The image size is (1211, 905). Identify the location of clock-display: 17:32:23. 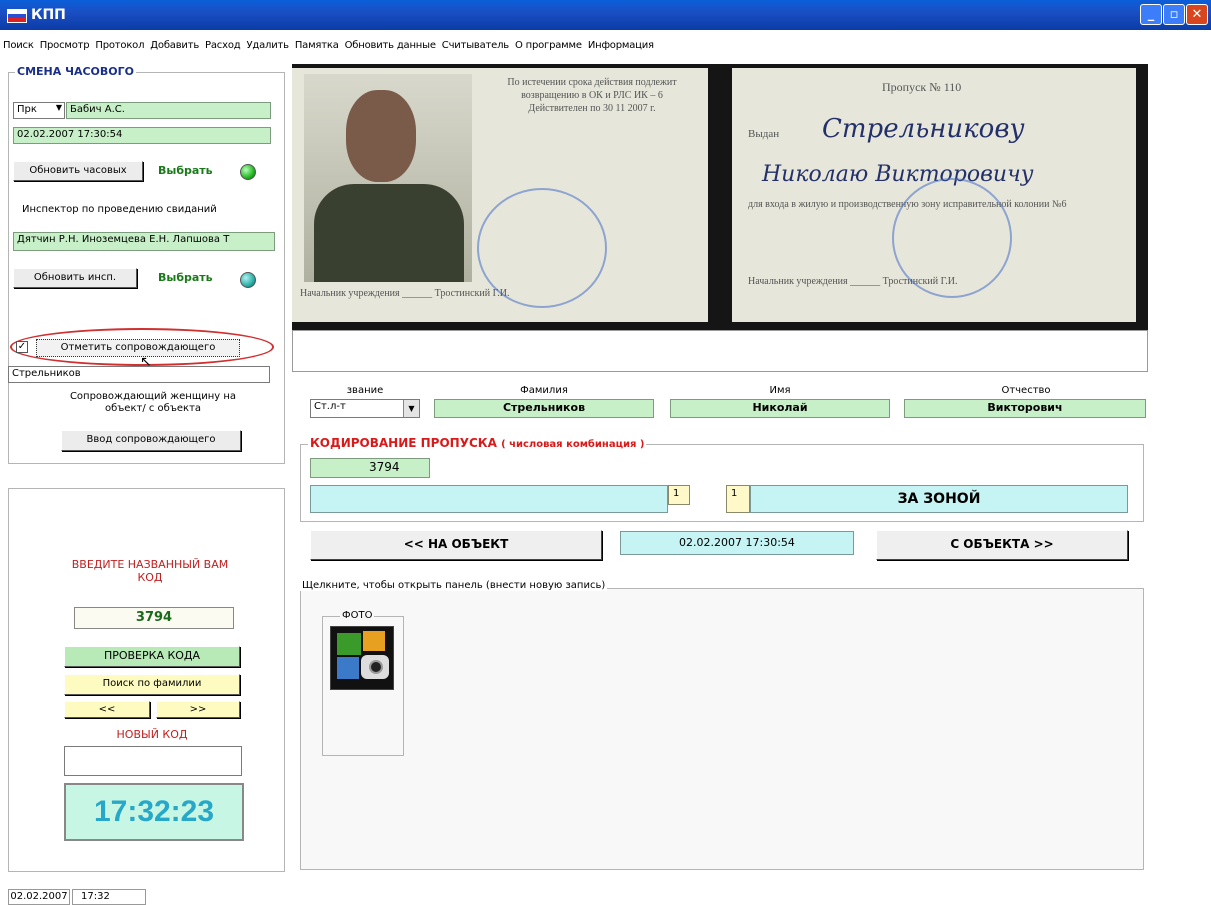
(154, 812).